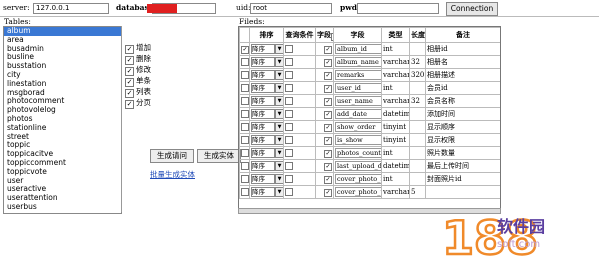  Describe the element at coordinates (441, 114) in the screenshot. I see `remark-input: 添加时间` at that location.